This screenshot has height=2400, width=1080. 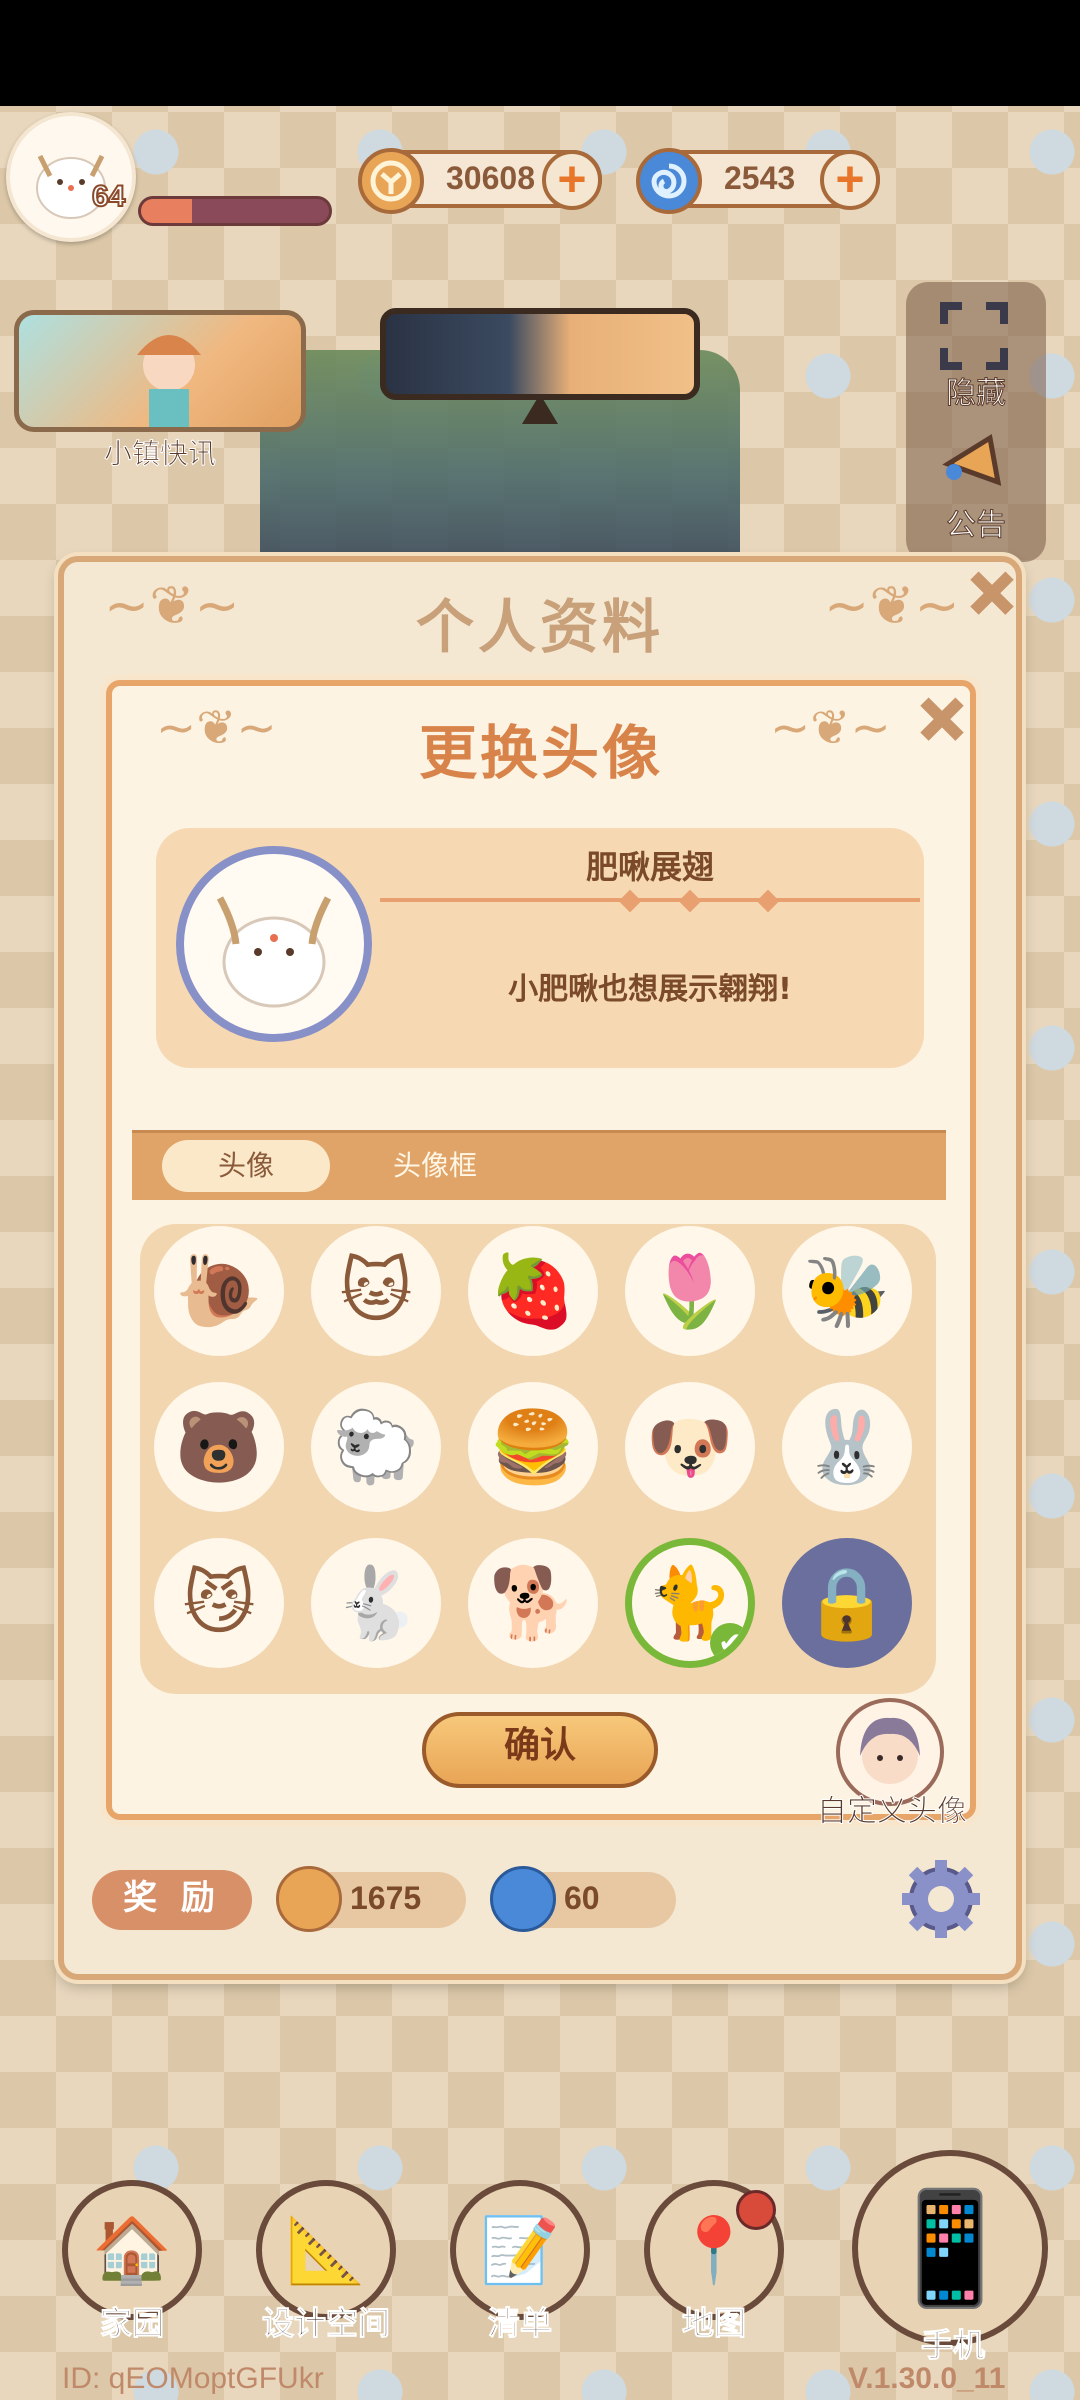 I want to click on dog-sunglasses-icon: 🐕, so click(x=533, y=1602).